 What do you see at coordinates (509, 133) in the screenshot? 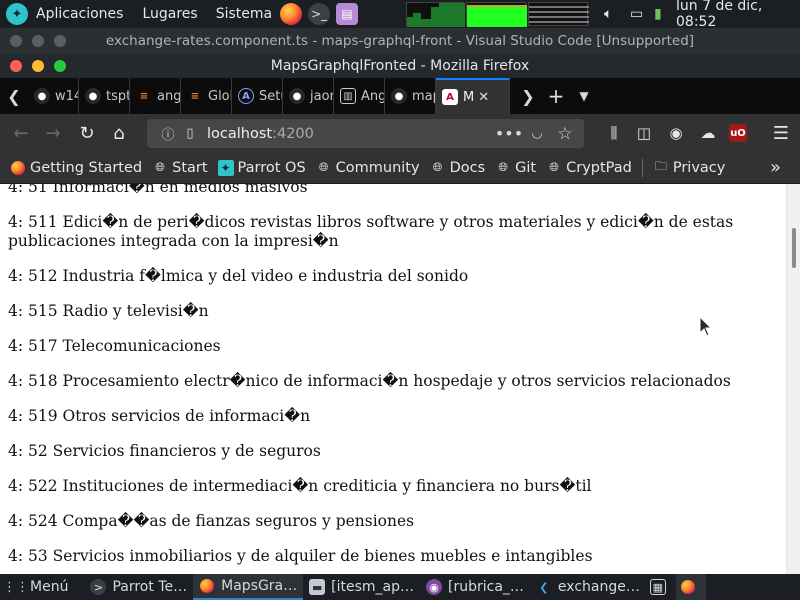
I see `page-actions-icon: •••` at bounding box center [509, 133].